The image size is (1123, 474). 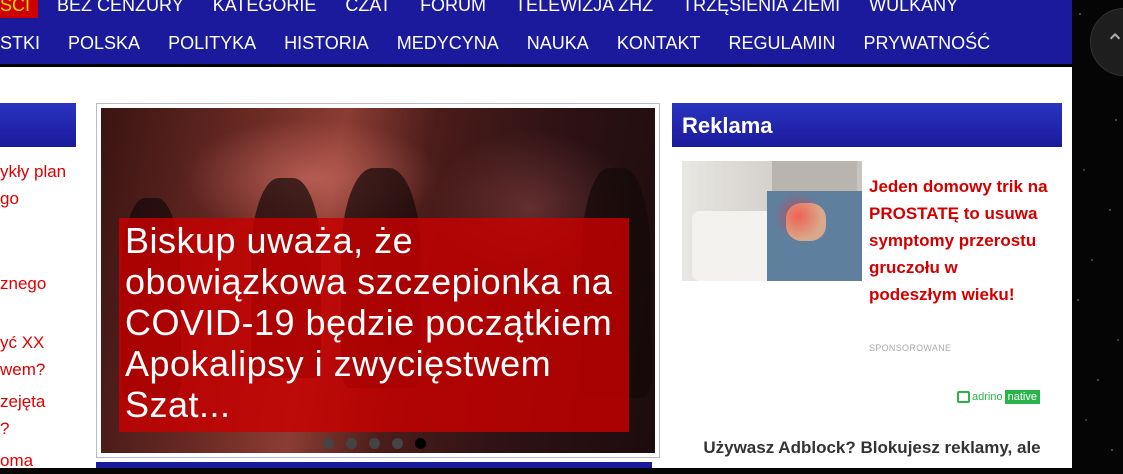 What do you see at coordinates (798, 216) in the screenshot?
I see `image-highlight` at bounding box center [798, 216].